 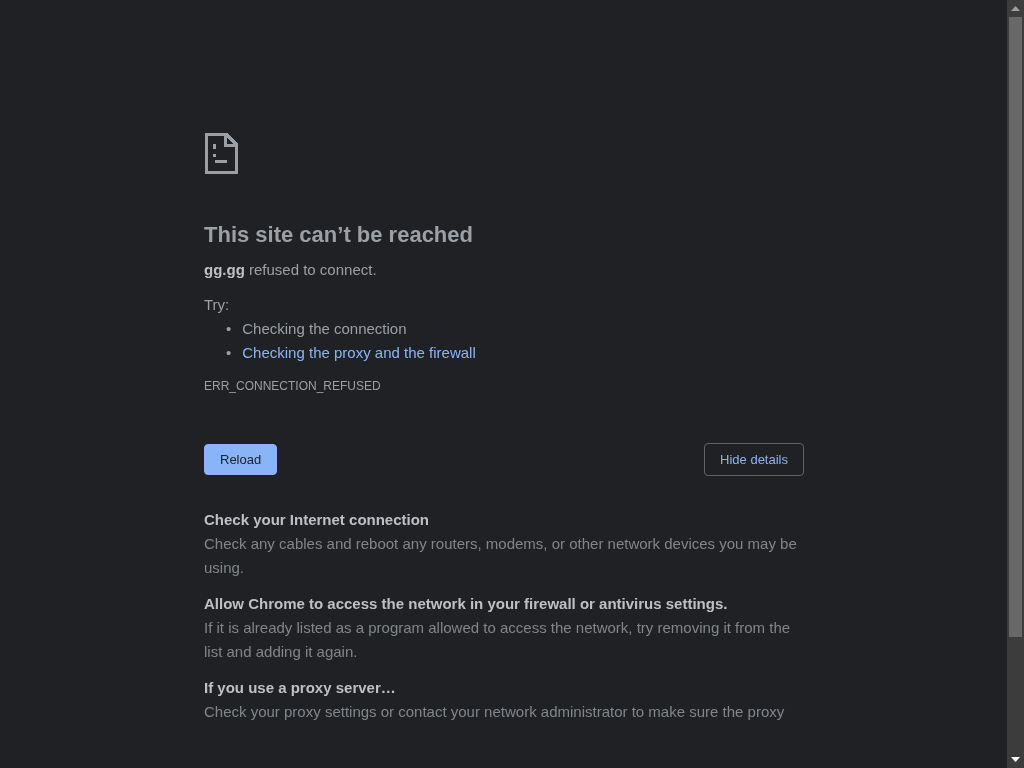 I want to click on scrollbar-thumb, so click(x=1015, y=327).